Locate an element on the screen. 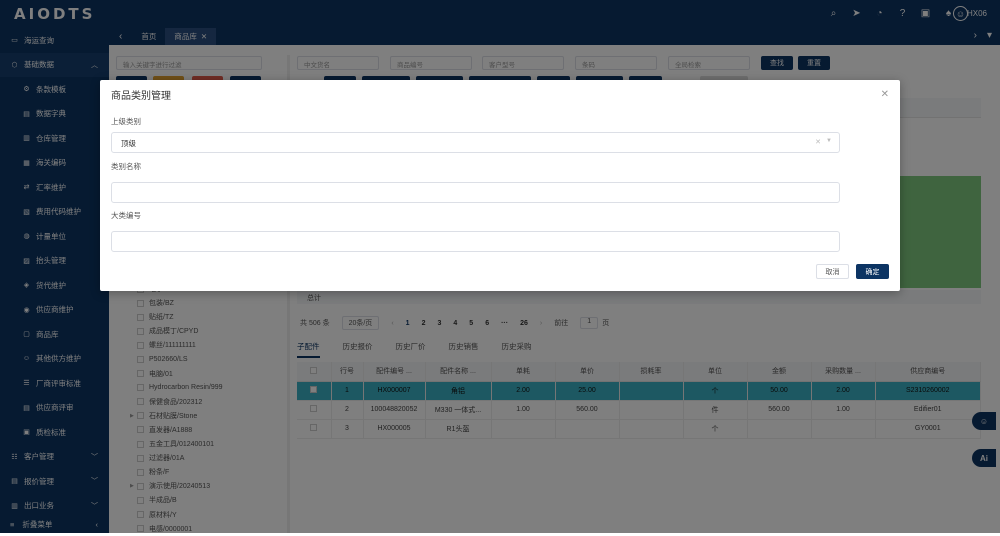 This screenshot has width=1000, height=536. category-name-label: 类别名称 is located at coordinates (126, 166).